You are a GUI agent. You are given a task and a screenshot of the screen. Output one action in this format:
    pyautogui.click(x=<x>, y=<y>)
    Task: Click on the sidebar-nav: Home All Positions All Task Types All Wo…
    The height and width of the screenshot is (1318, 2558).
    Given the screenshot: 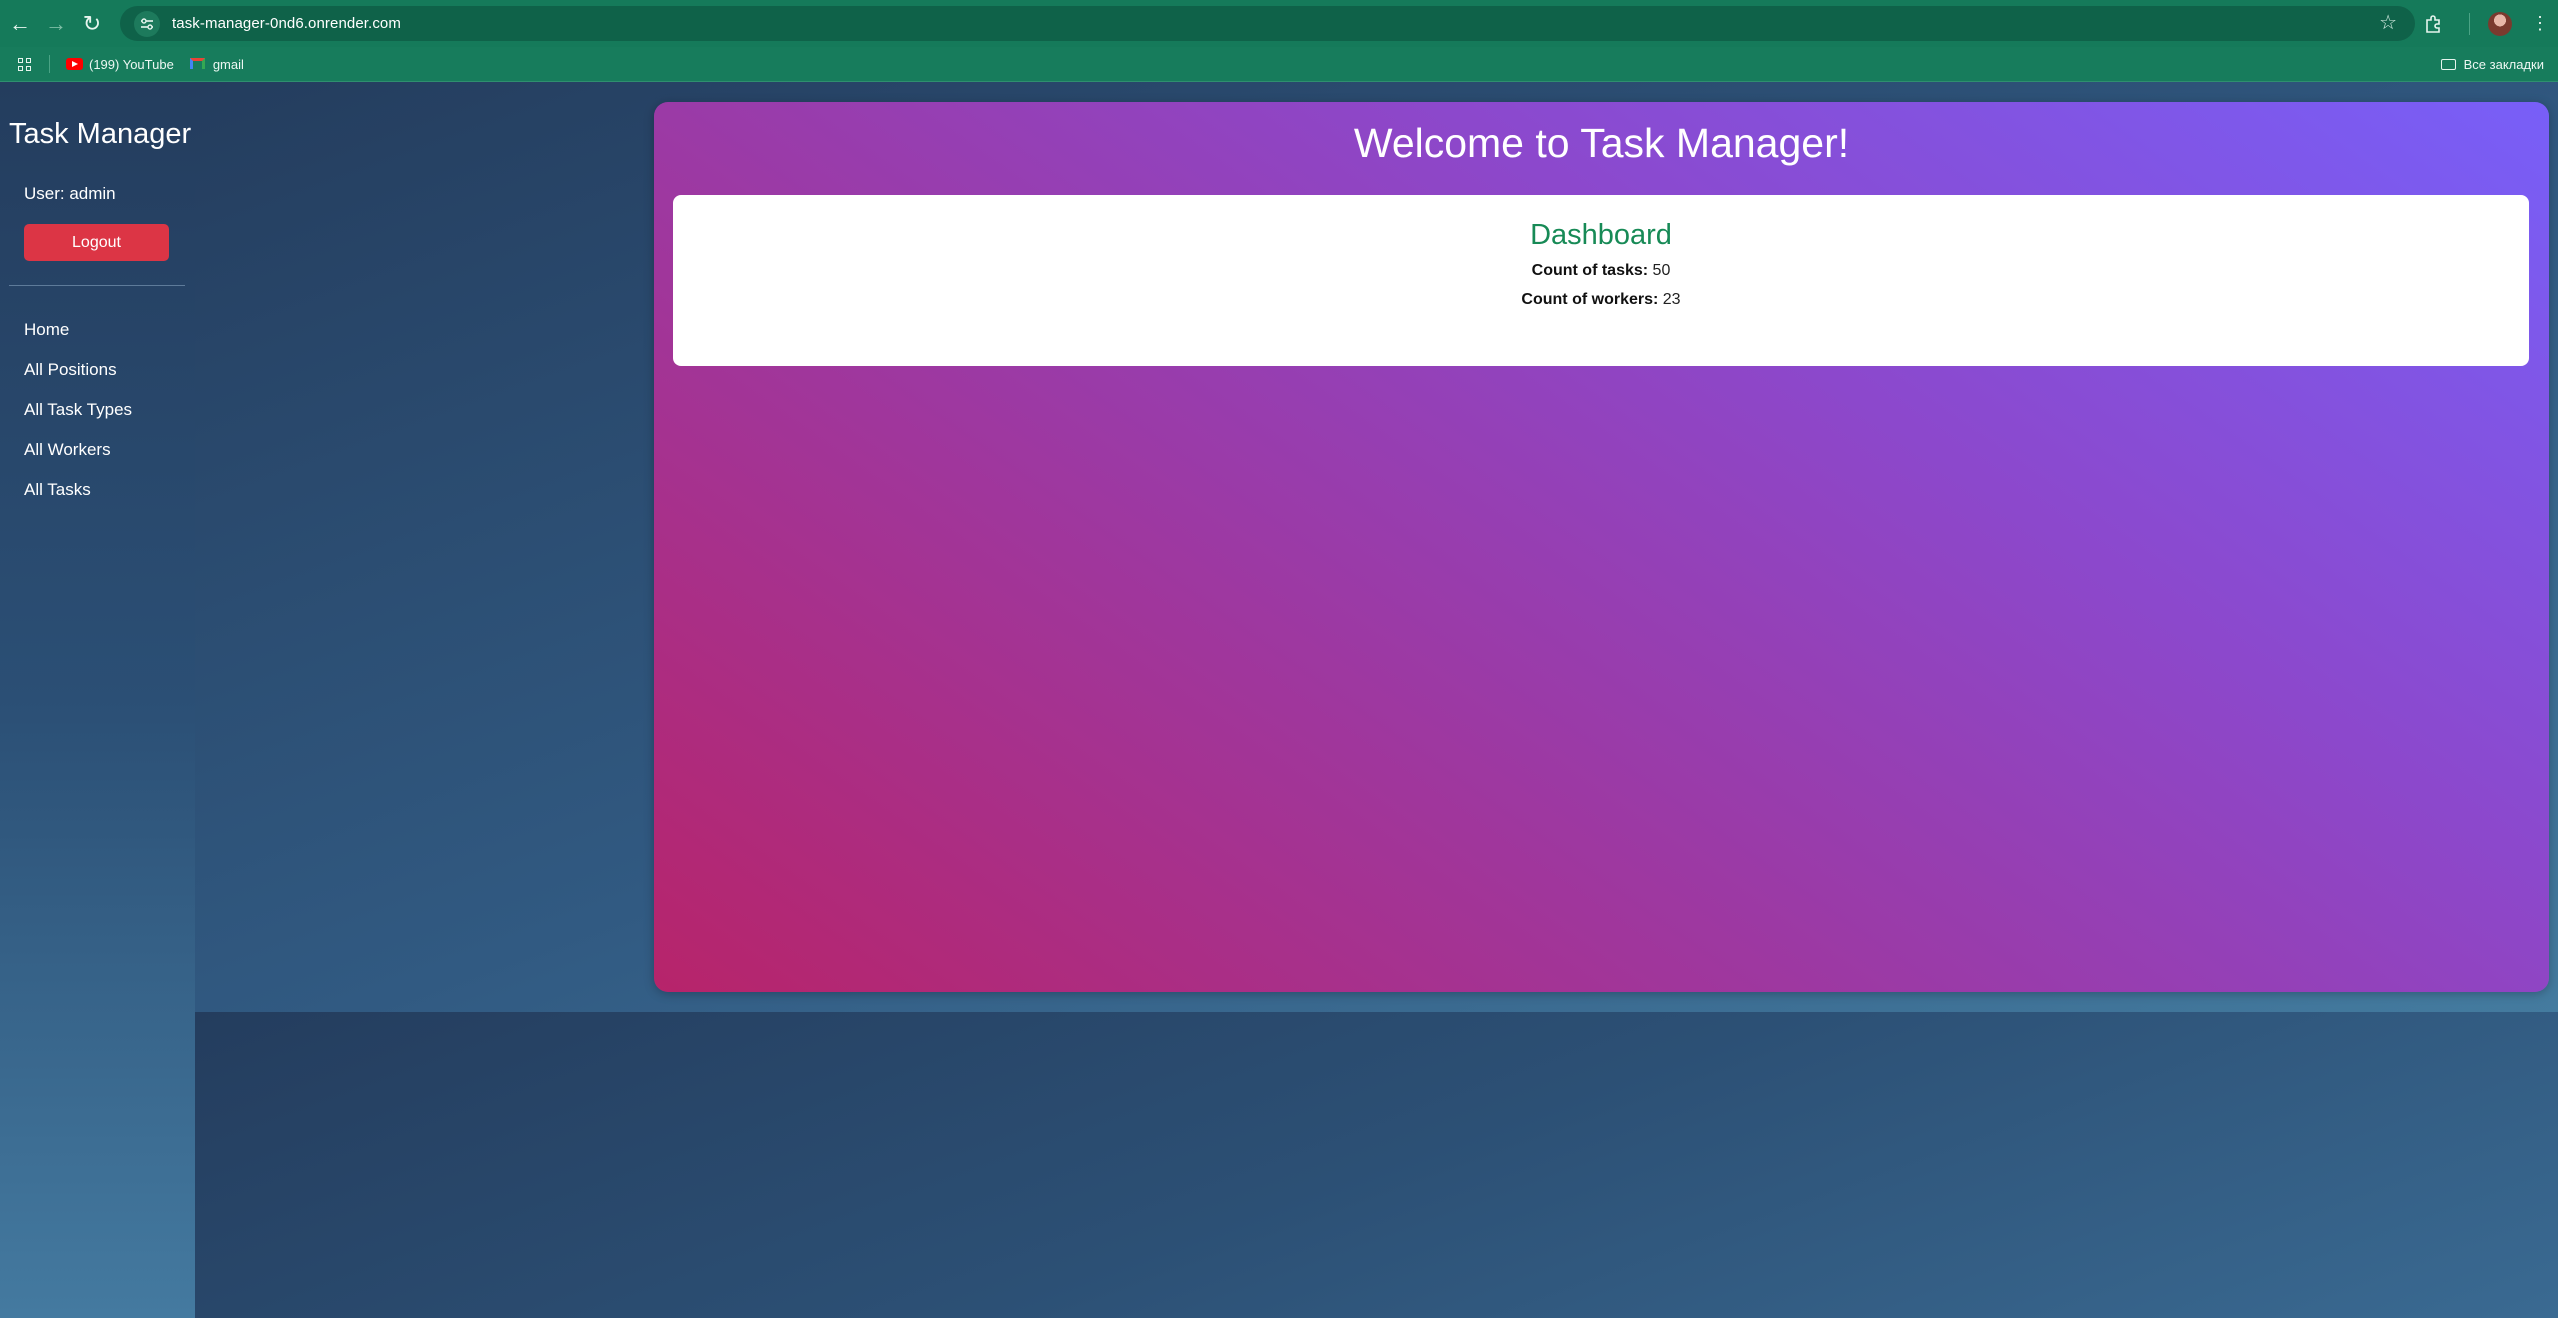 What is the action you would take?
    pyautogui.click(x=78, y=410)
    